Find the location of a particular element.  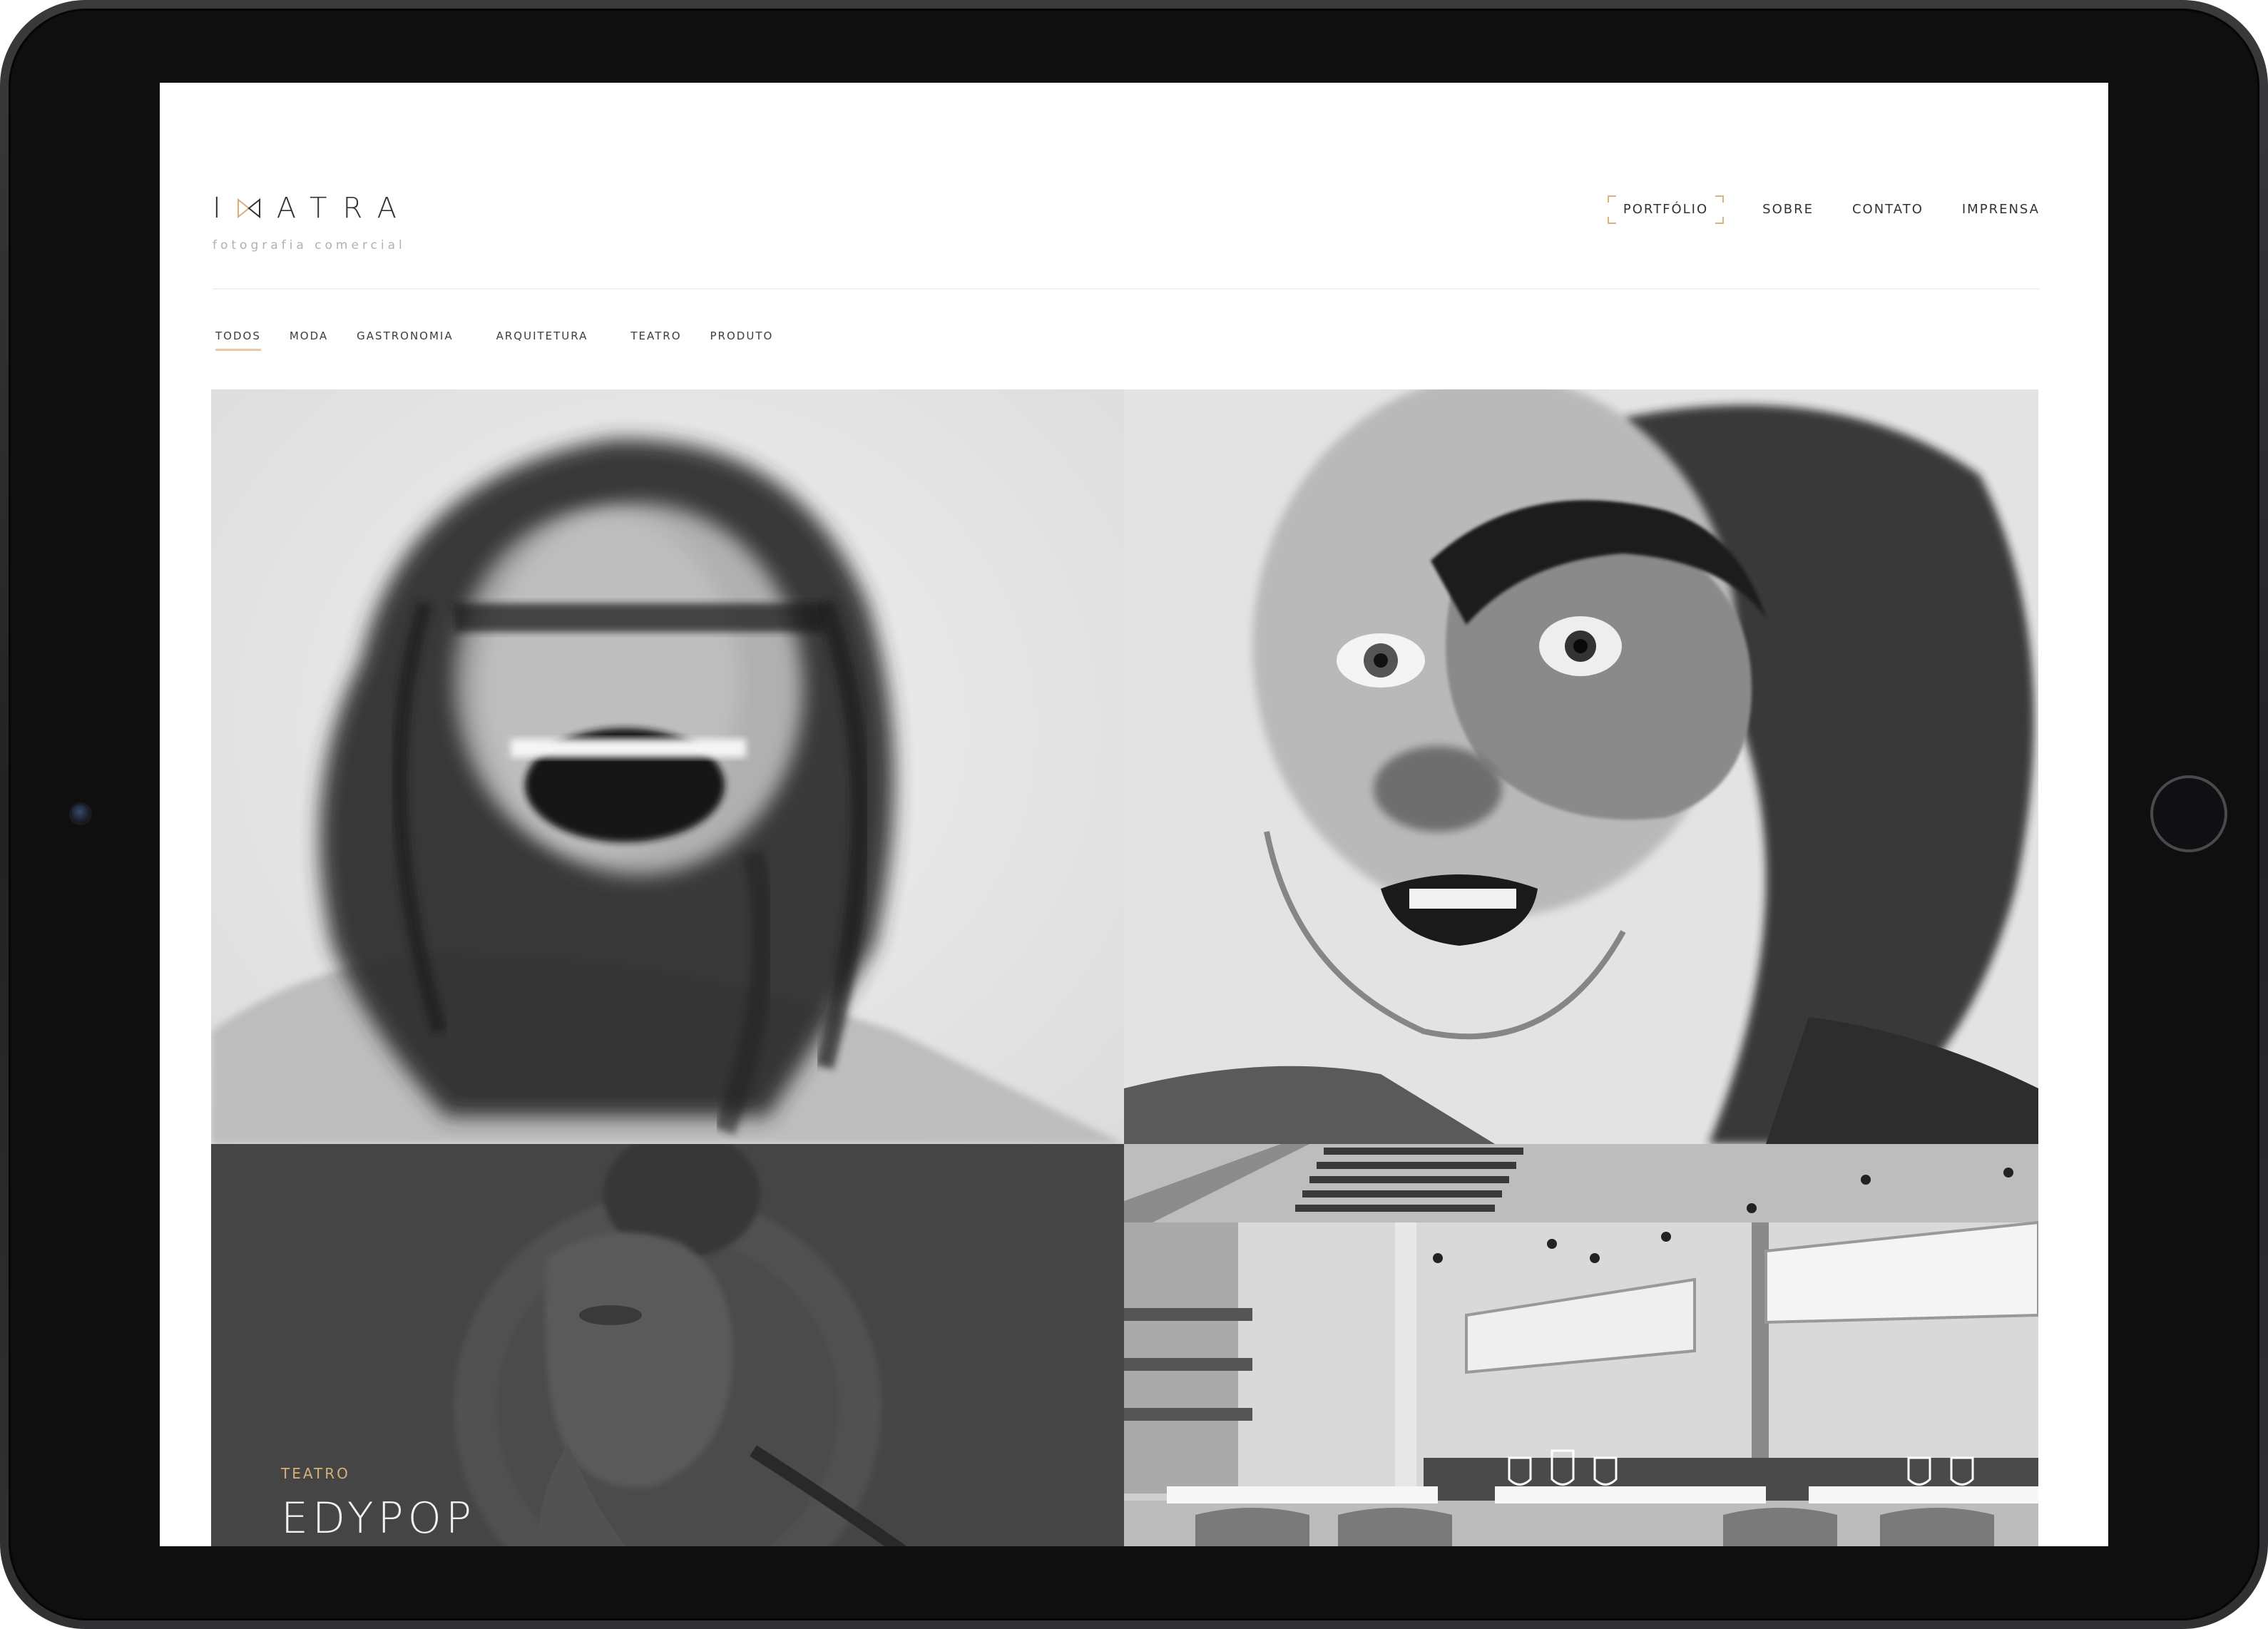

filter-teatro: TEATRO is located at coordinates (655, 340).